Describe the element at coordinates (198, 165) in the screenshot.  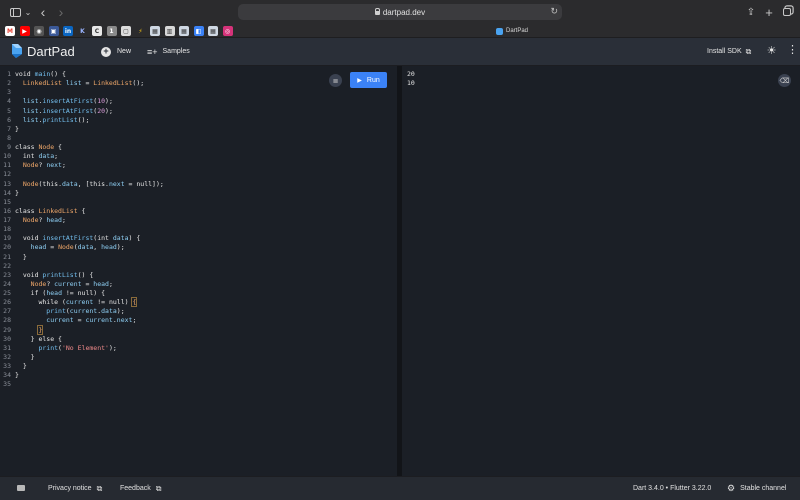
I see `code-line: 11 Node? next;` at that location.